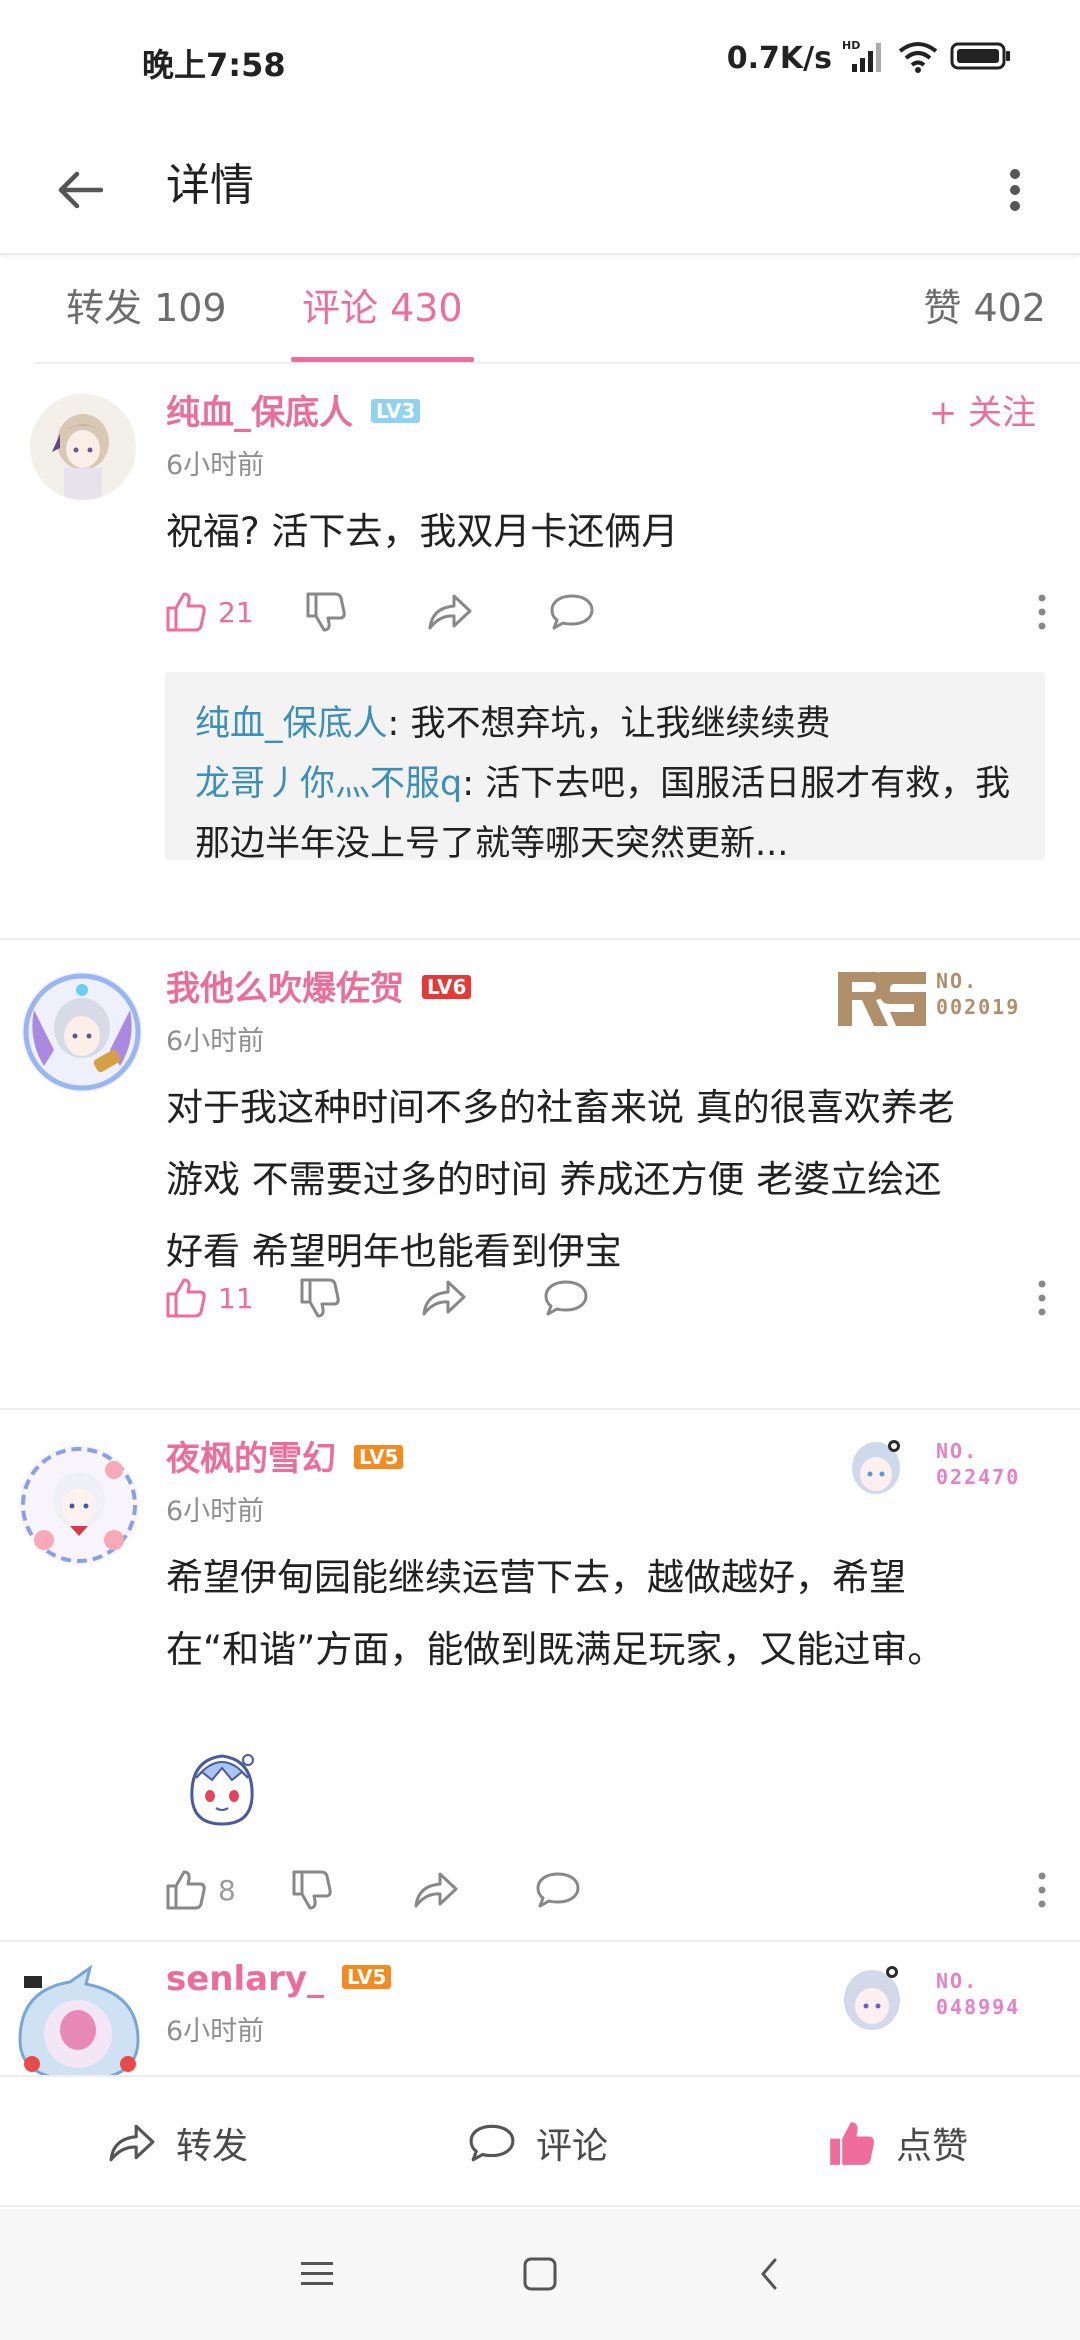 The width and height of the screenshot is (1080, 2340). Describe the element at coordinates (984, 308) in the screenshot. I see `tab-likes: 赞 402` at that location.